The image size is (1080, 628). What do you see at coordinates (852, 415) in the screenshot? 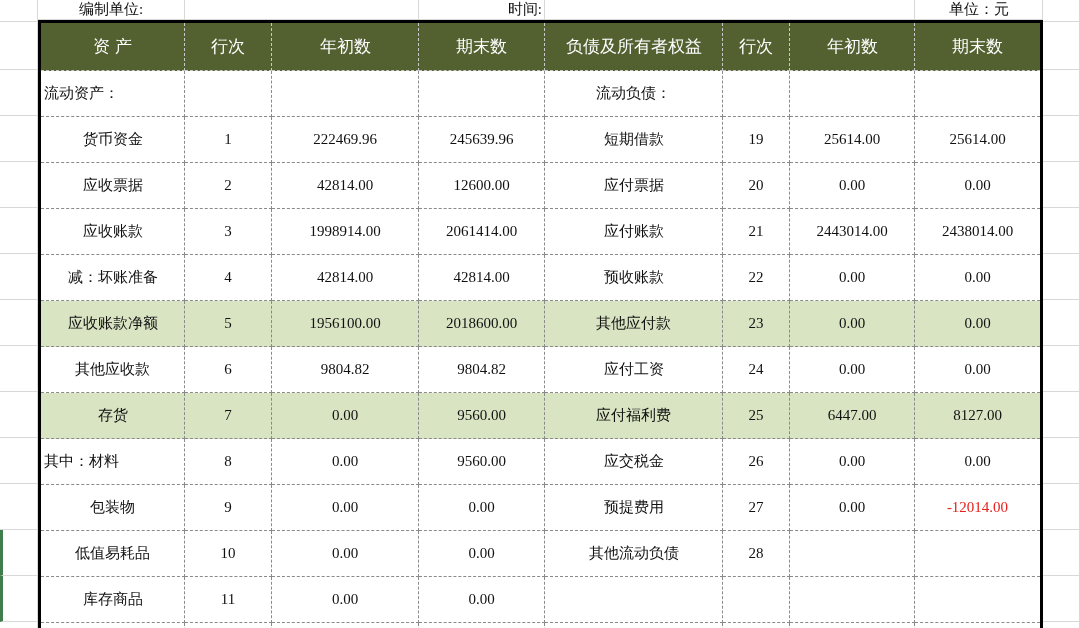
I see `opening-amount: 6447.00` at bounding box center [852, 415].